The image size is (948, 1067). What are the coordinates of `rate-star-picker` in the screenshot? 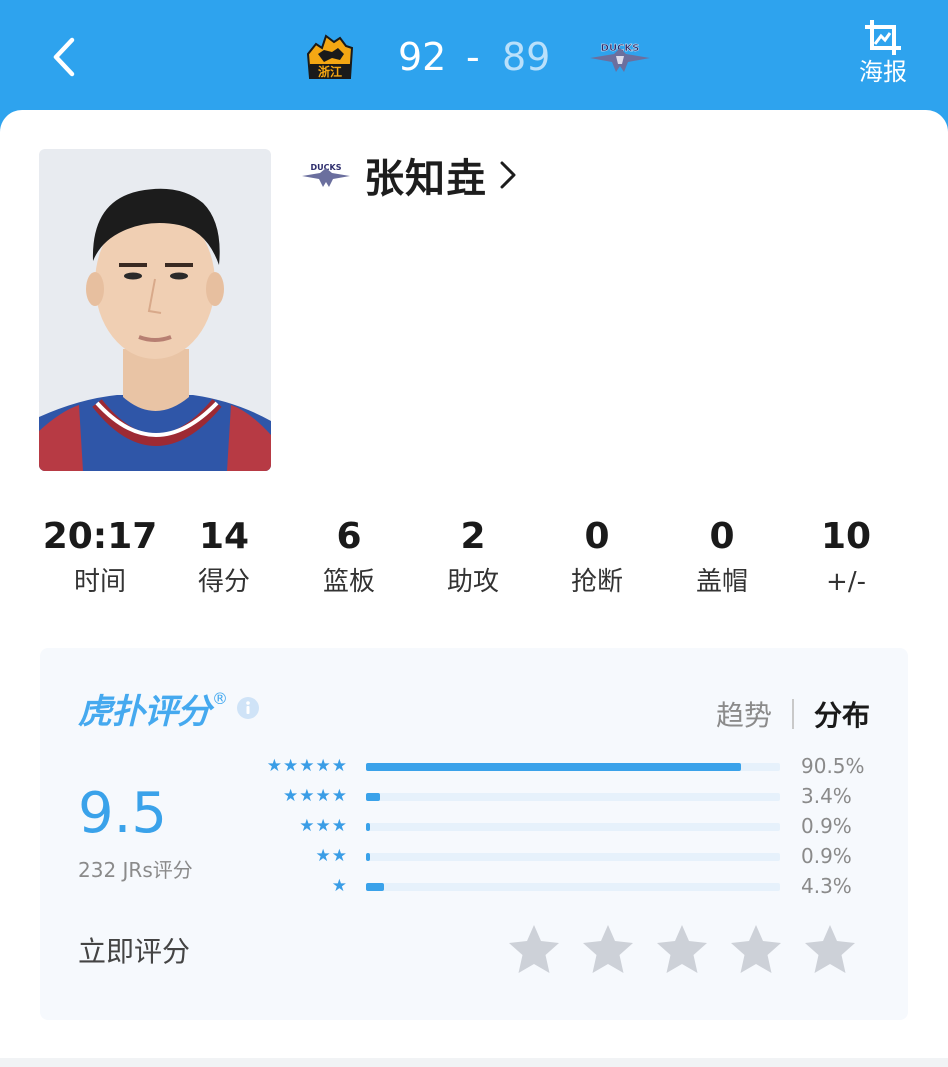 It's located at (686, 952).